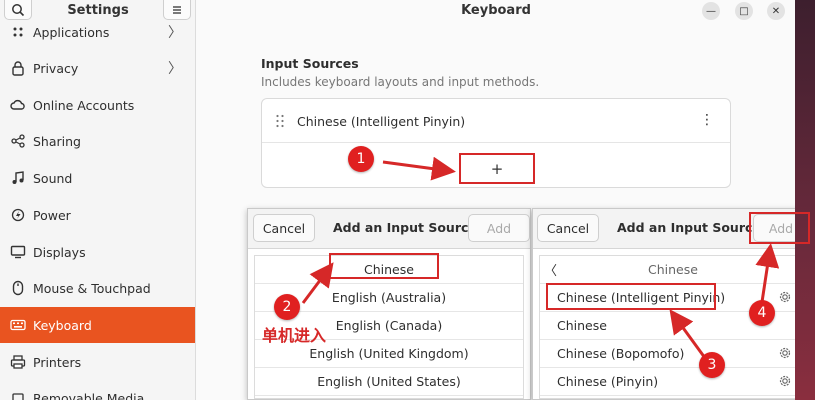  I want to click on sidebar-item-label: Online Accounts, so click(84, 105).